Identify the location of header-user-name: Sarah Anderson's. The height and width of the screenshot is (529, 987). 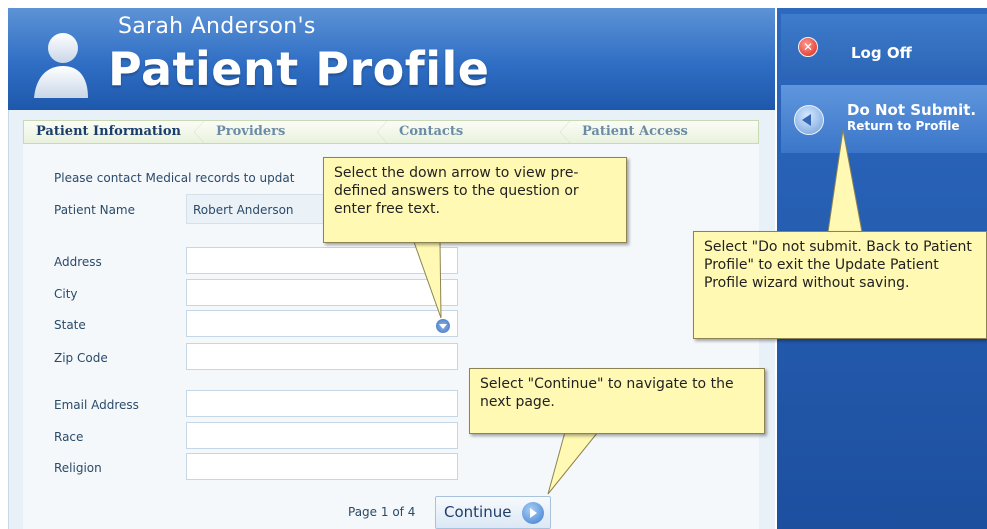
(217, 26).